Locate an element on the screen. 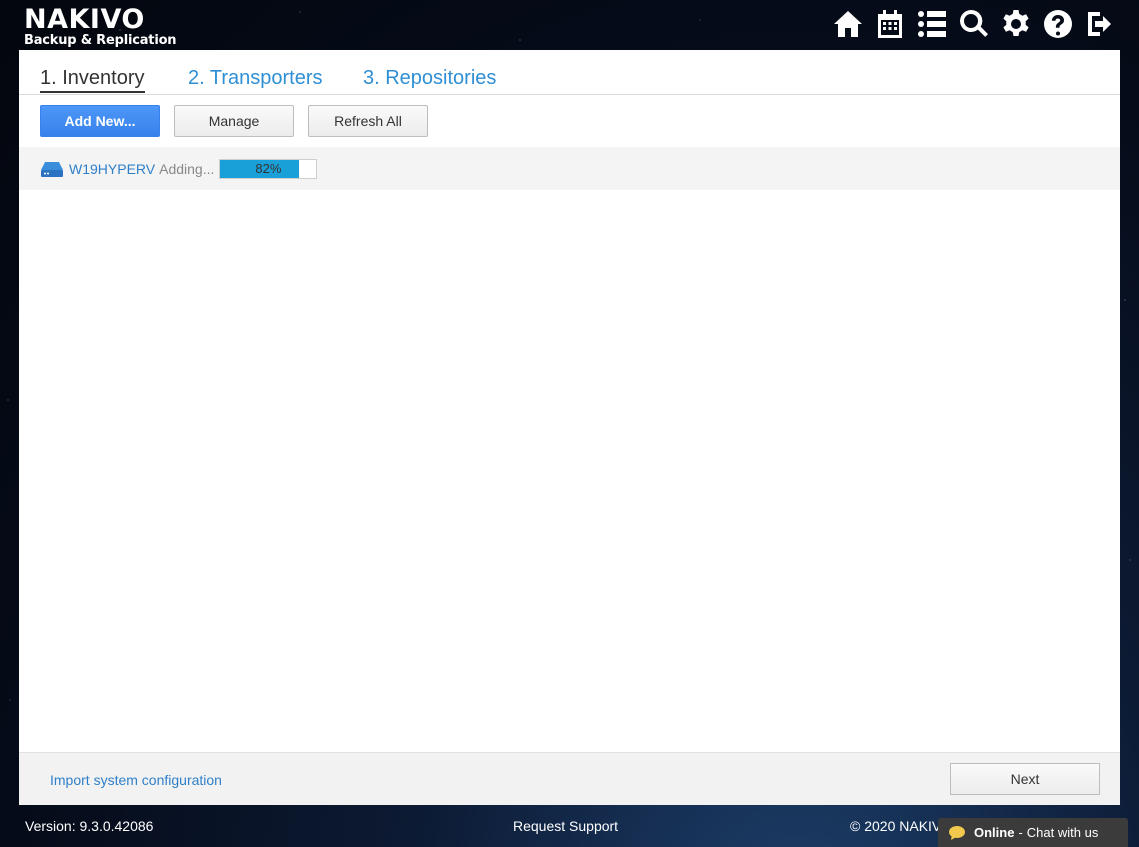 The image size is (1139, 847). search-icon is located at coordinates (974, 24).